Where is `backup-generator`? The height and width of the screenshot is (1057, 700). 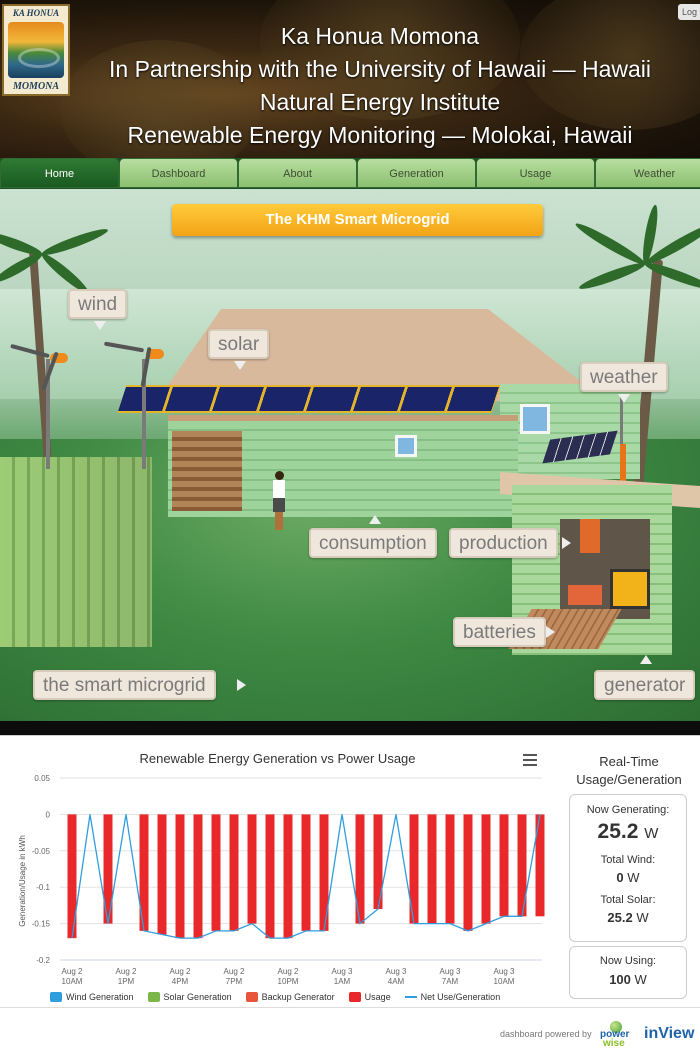
backup-generator is located at coordinates (630, 589).